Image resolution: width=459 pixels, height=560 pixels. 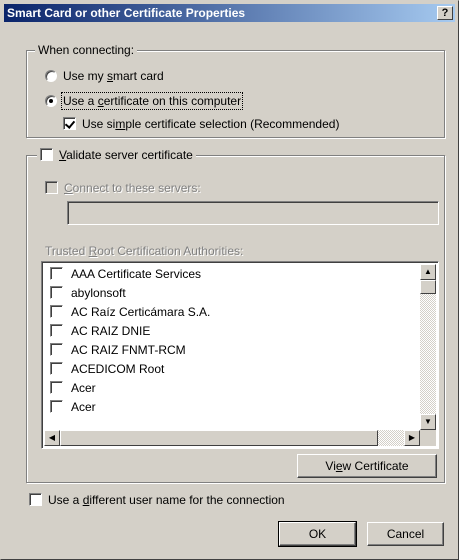 What do you see at coordinates (35, 499) in the screenshot?
I see `different-user-check-icon` at bounding box center [35, 499].